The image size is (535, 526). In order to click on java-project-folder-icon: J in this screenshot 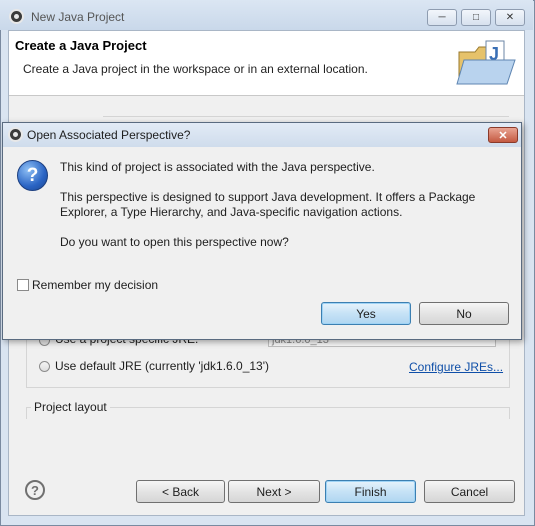, I will do `click(486, 62)`.